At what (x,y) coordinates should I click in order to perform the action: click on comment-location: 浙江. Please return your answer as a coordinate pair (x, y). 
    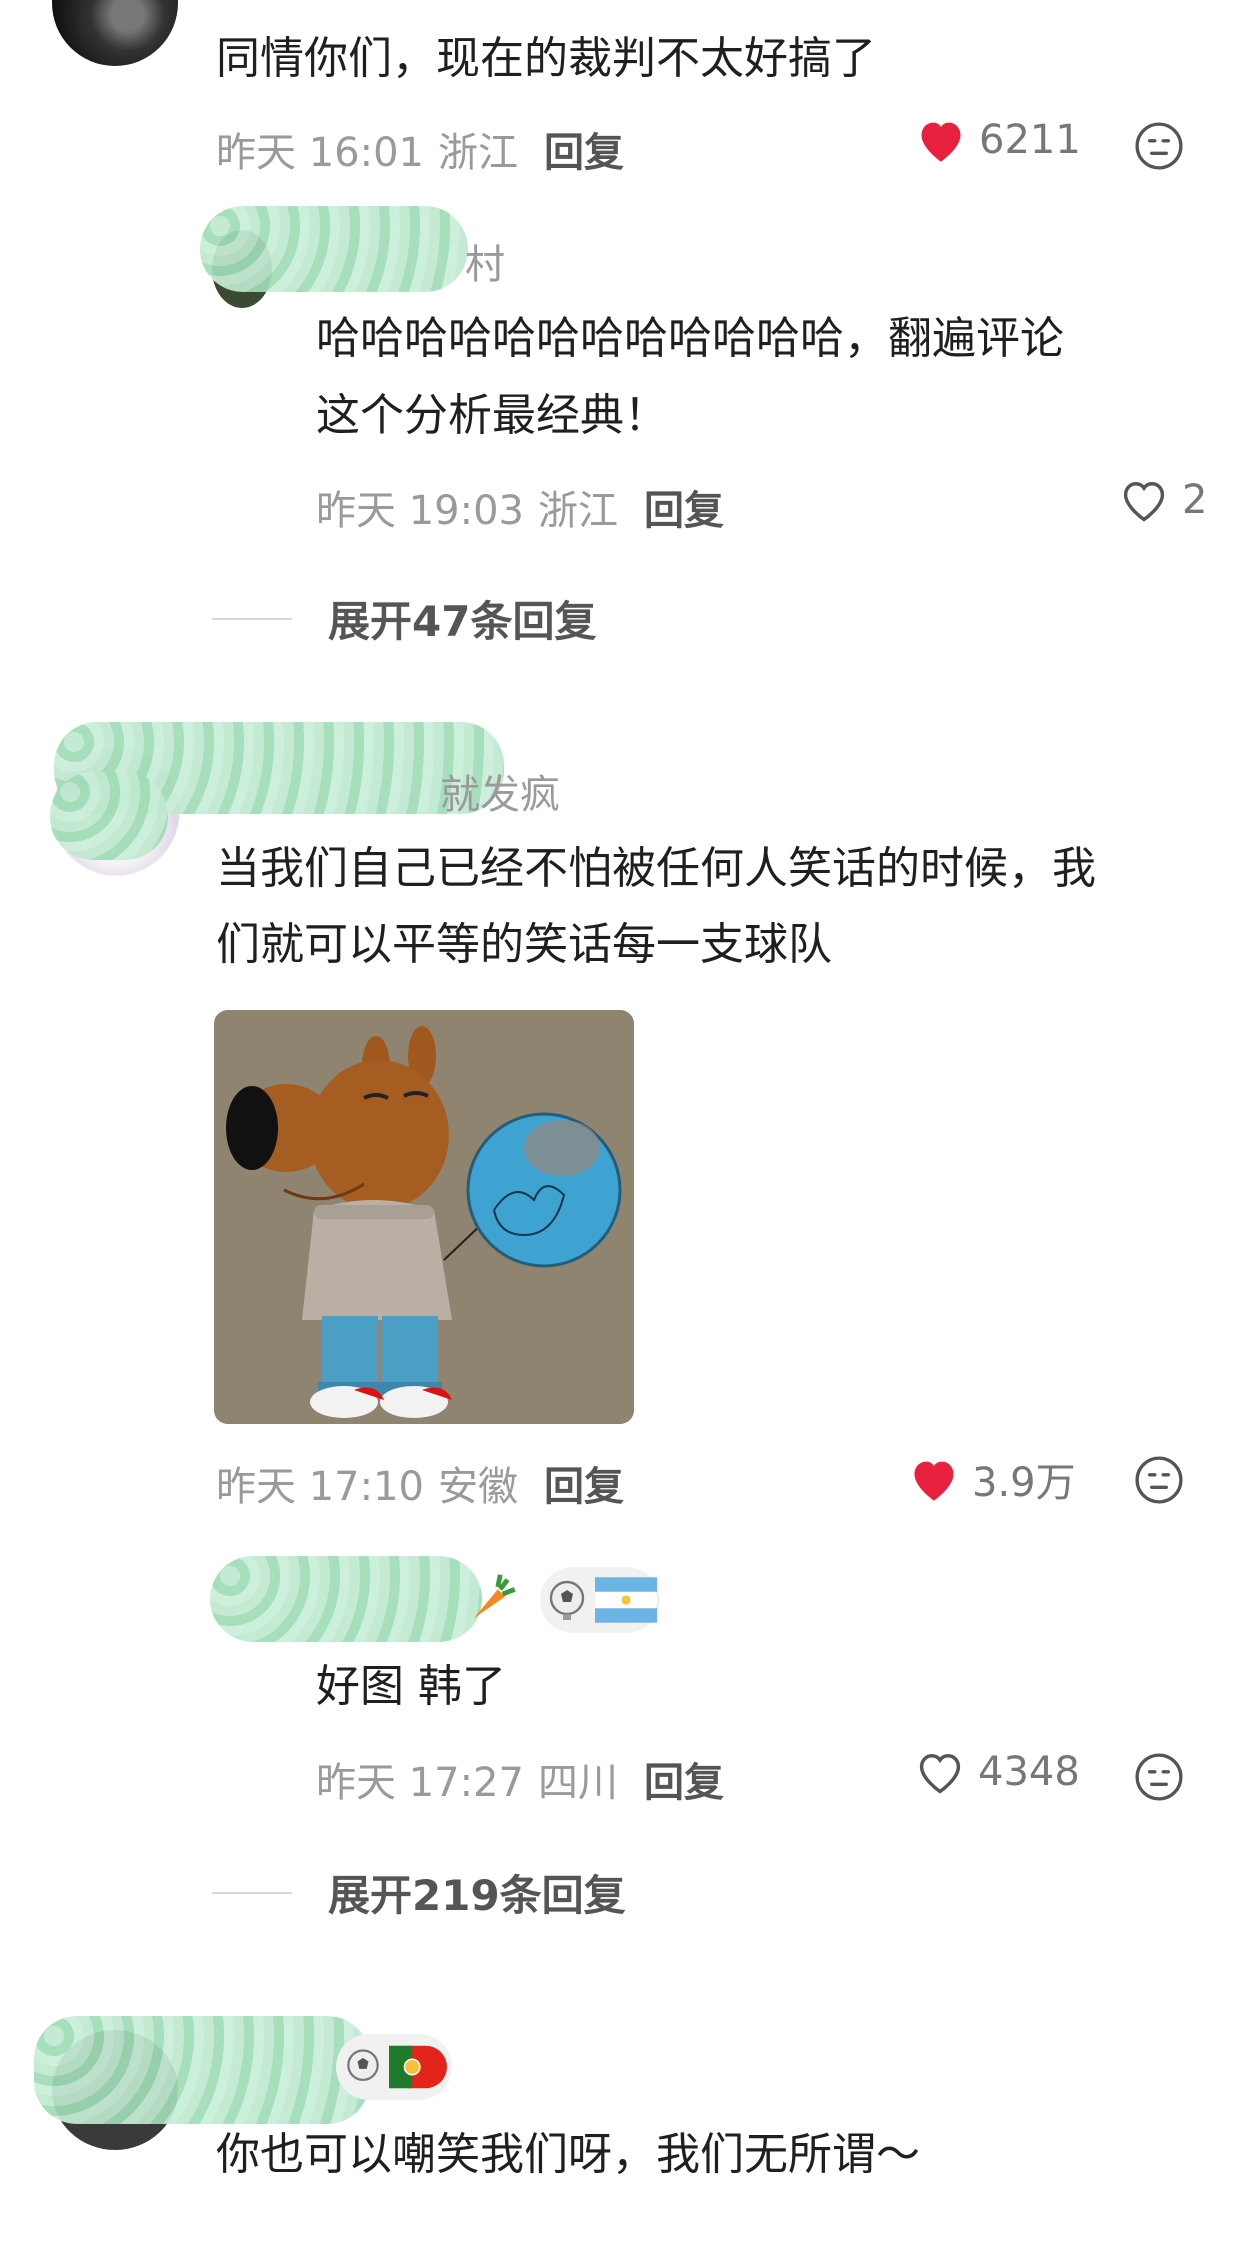
    Looking at the image, I should click on (478, 153).